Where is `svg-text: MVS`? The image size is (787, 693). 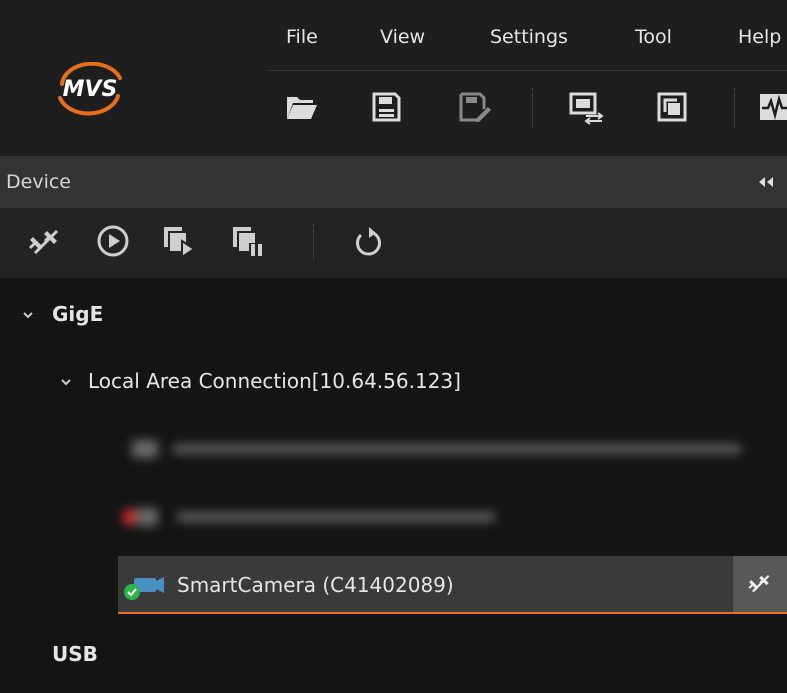 svg-text: MVS is located at coordinates (90, 89).